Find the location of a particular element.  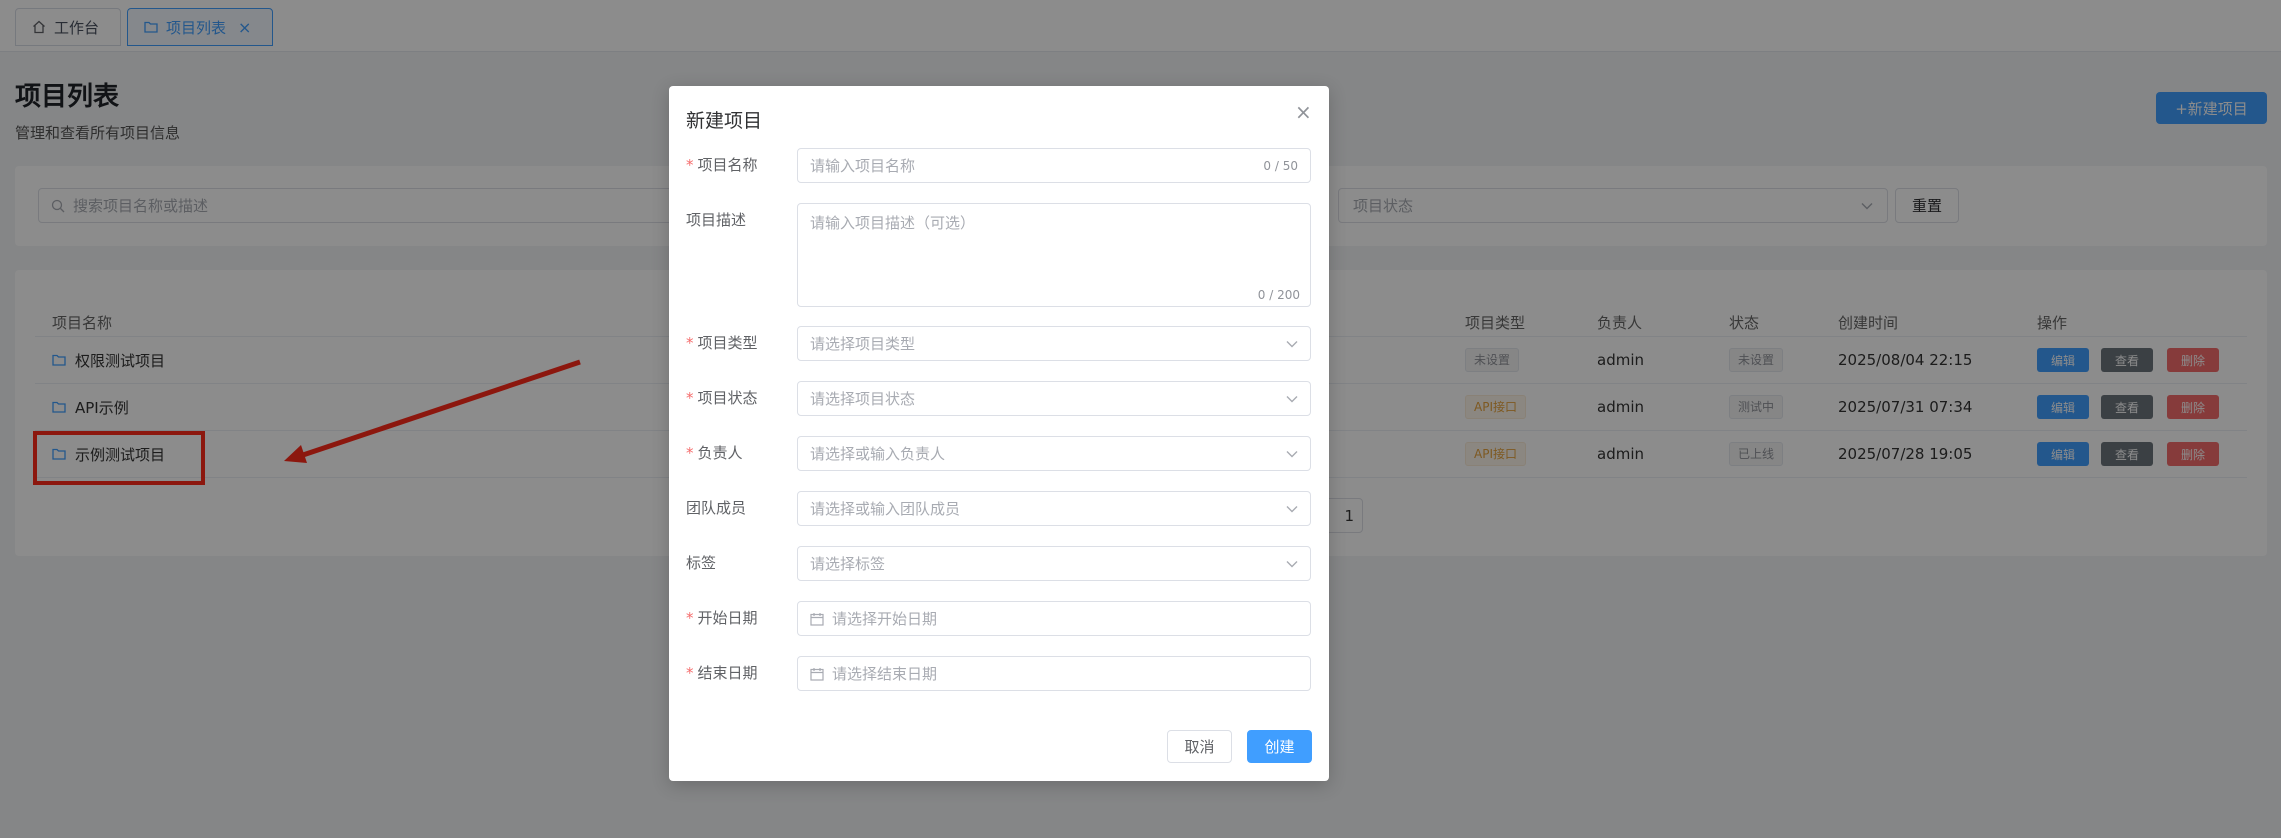

field-label: * 开始日期 is located at coordinates (722, 618).